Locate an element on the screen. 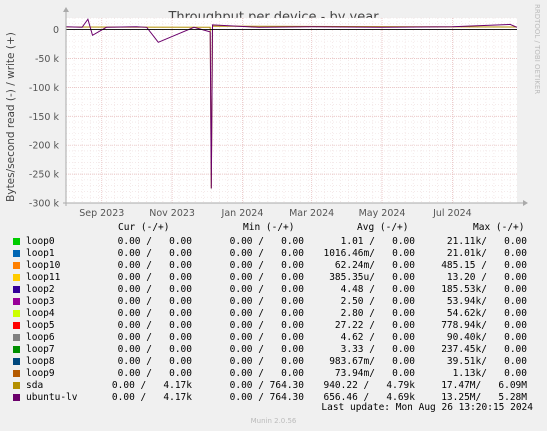 This screenshot has height=431, width=547. legend-label: loop6 is located at coordinates (40, 337).